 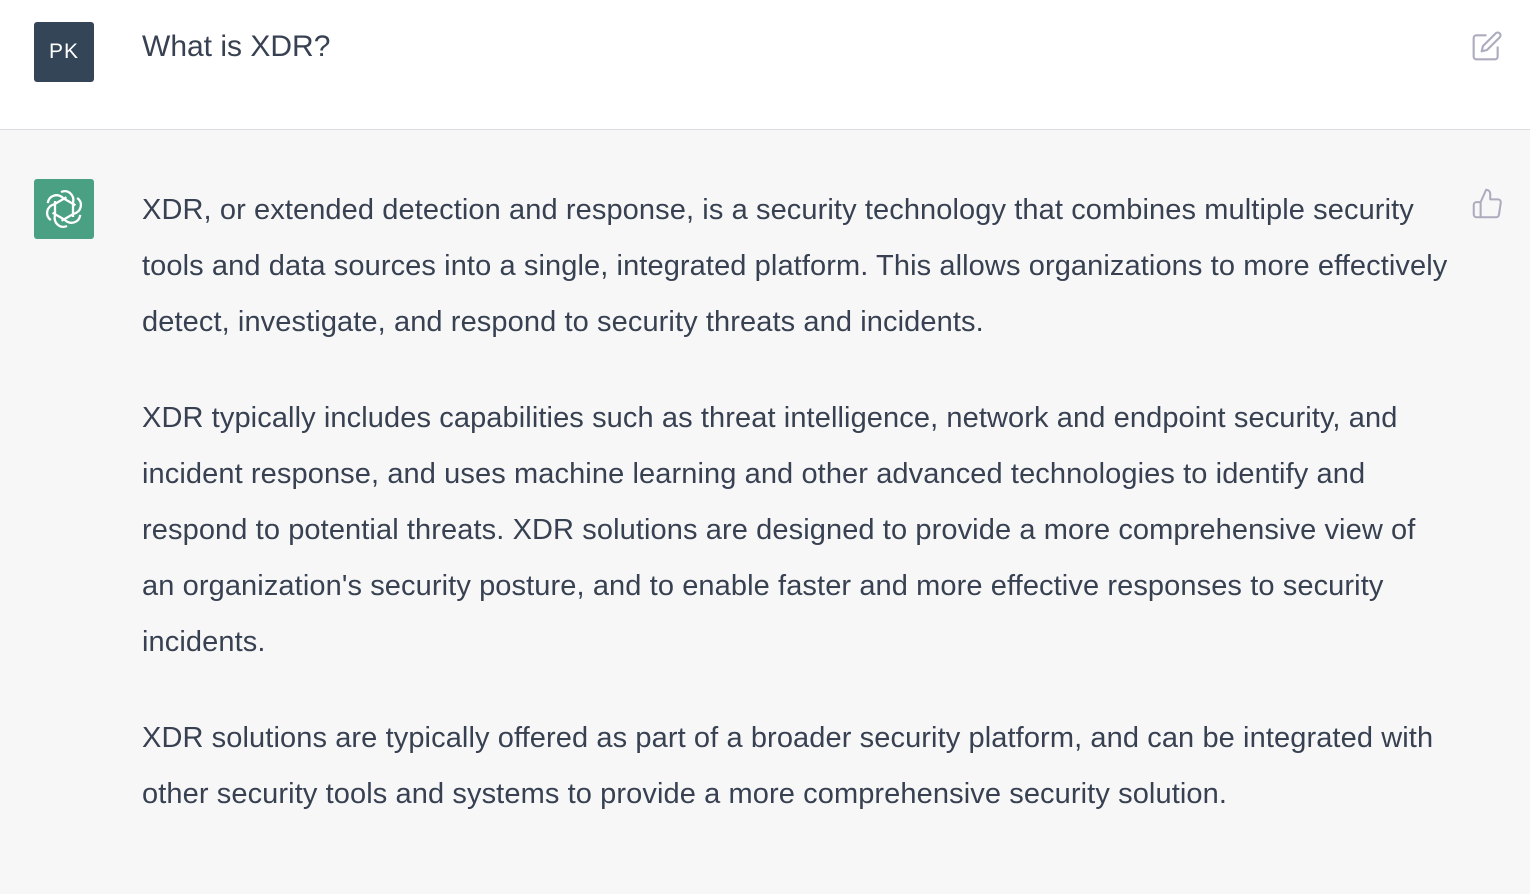 What do you see at coordinates (765, 65) in the screenshot?
I see `user-message-row: PK What is XDR?` at bounding box center [765, 65].